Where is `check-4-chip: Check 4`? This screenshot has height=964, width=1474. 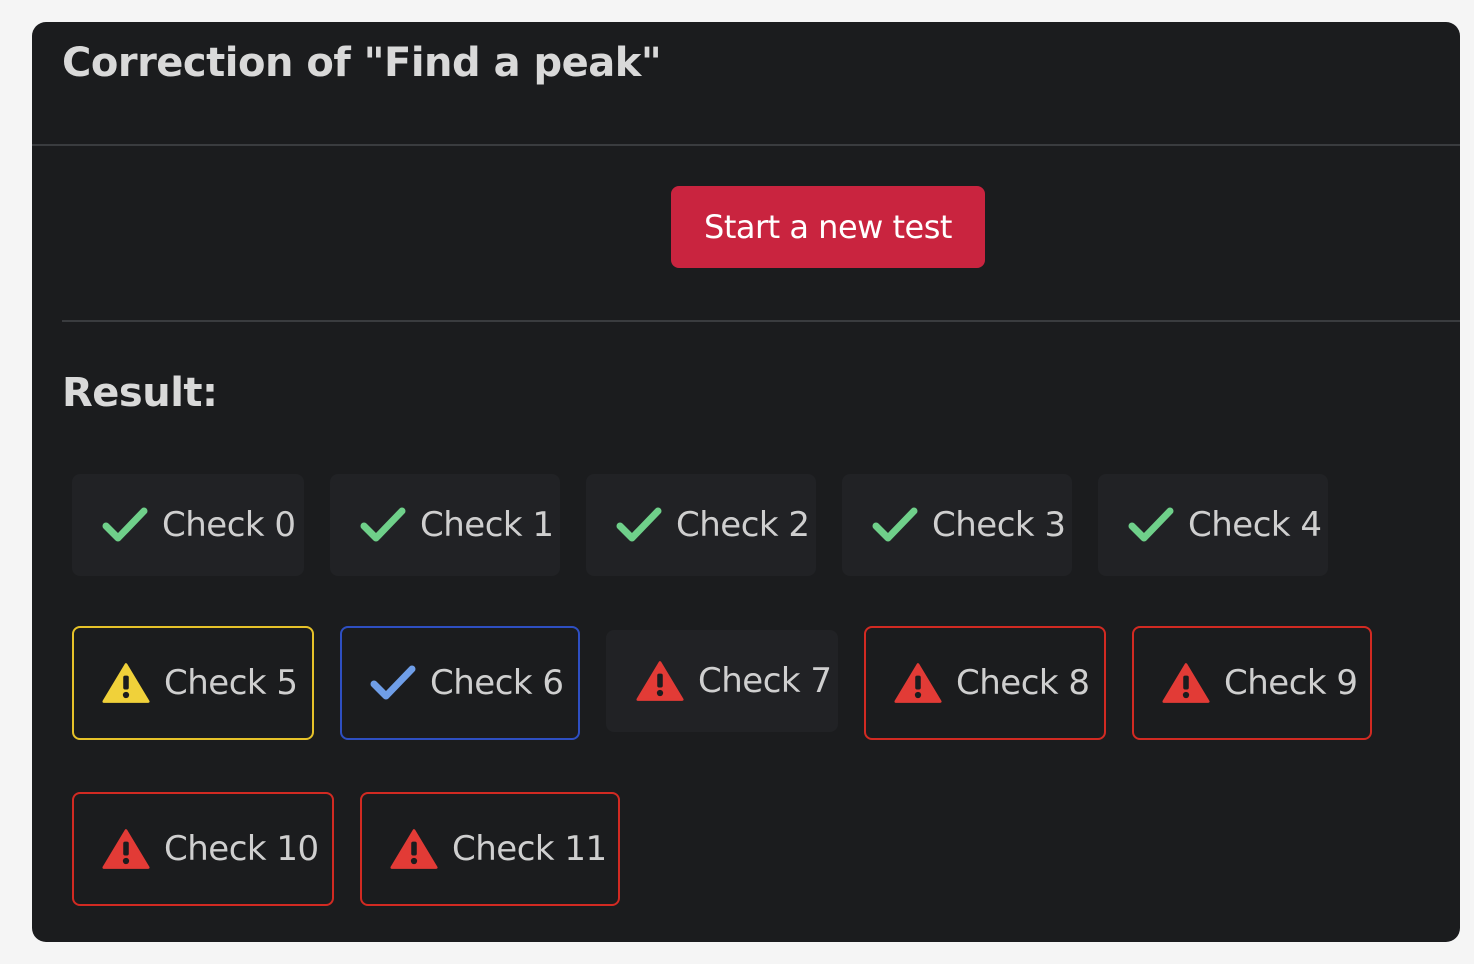
check-4-chip: Check 4 is located at coordinates (1213, 525).